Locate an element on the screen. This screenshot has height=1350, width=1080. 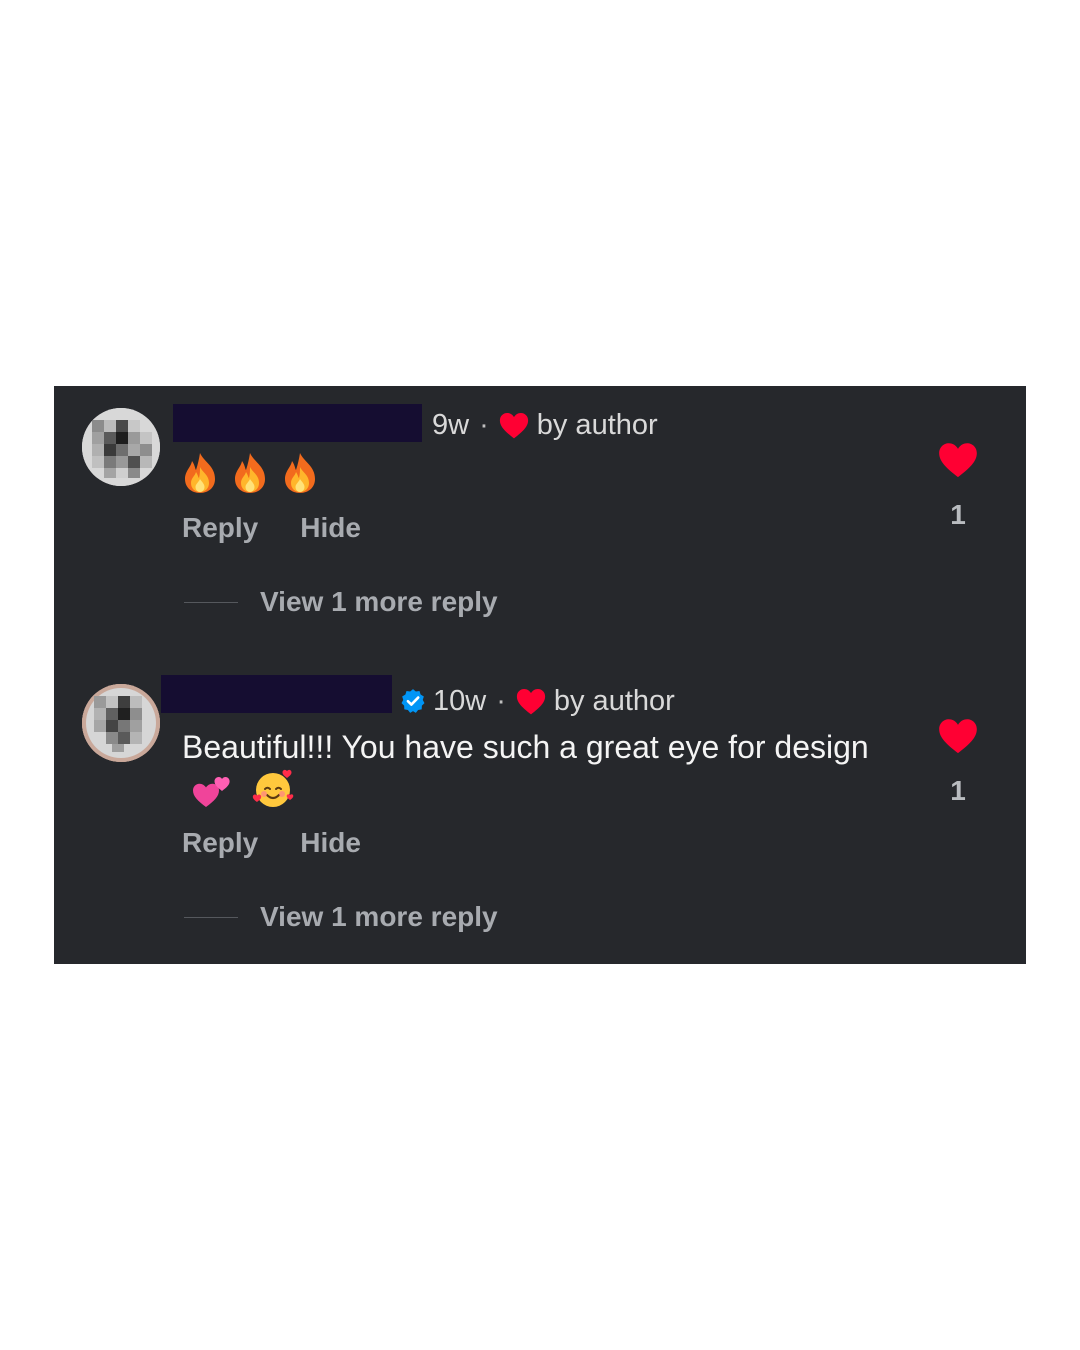
emoji-row is located at coordinates (527, 477).